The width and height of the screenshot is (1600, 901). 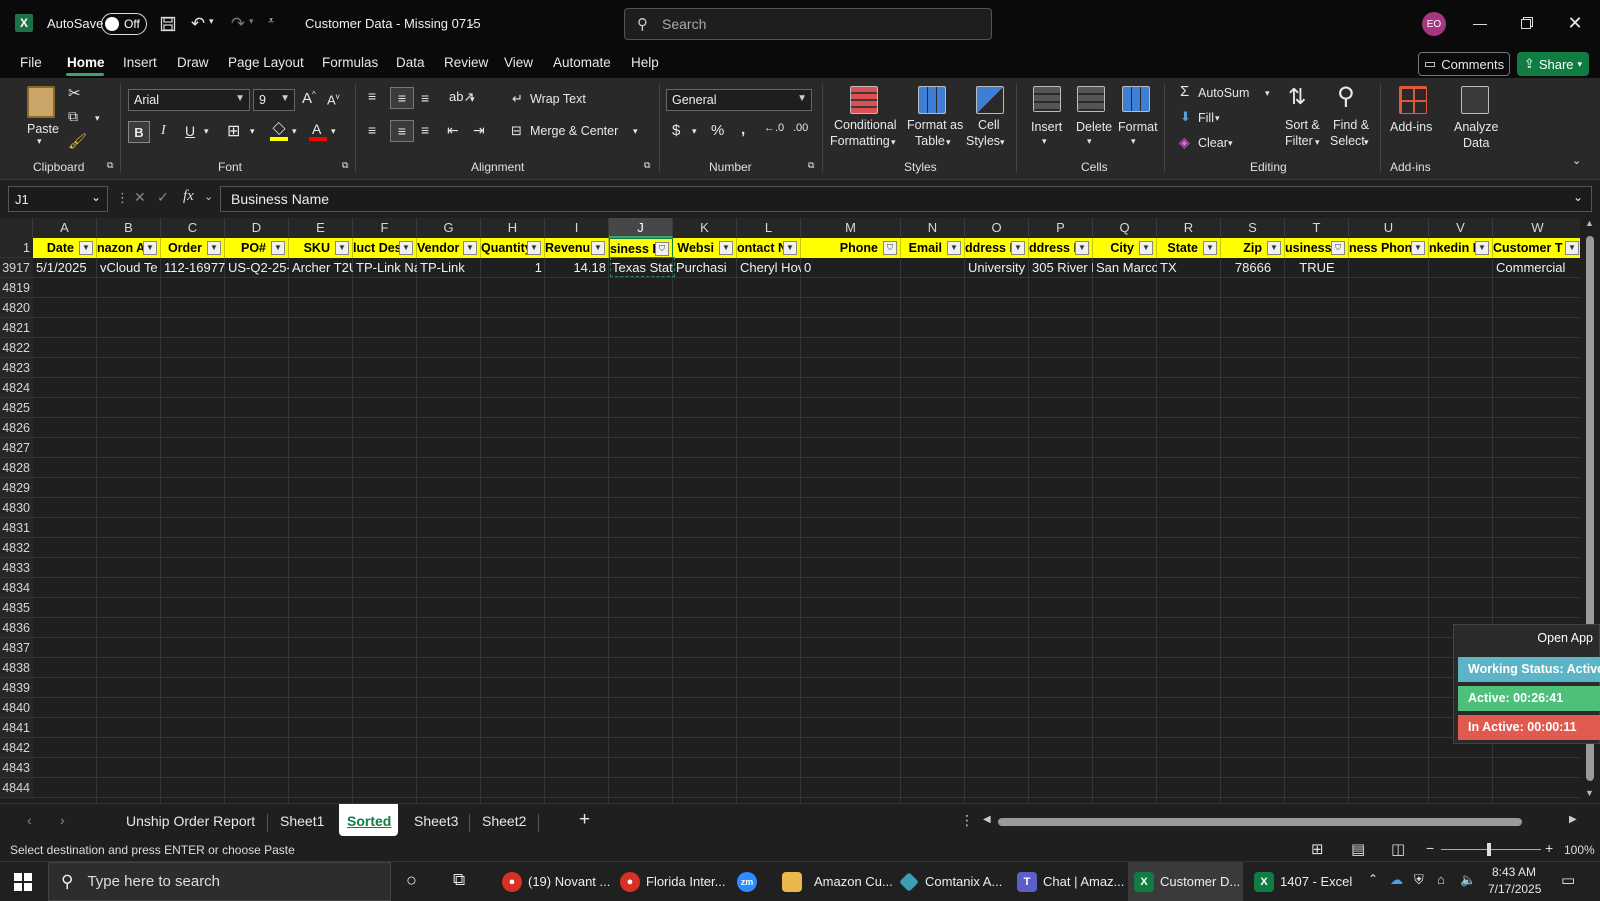 What do you see at coordinates (16, 668) in the screenshot?
I see `row-header: 4838` at bounding box center [16, 668].